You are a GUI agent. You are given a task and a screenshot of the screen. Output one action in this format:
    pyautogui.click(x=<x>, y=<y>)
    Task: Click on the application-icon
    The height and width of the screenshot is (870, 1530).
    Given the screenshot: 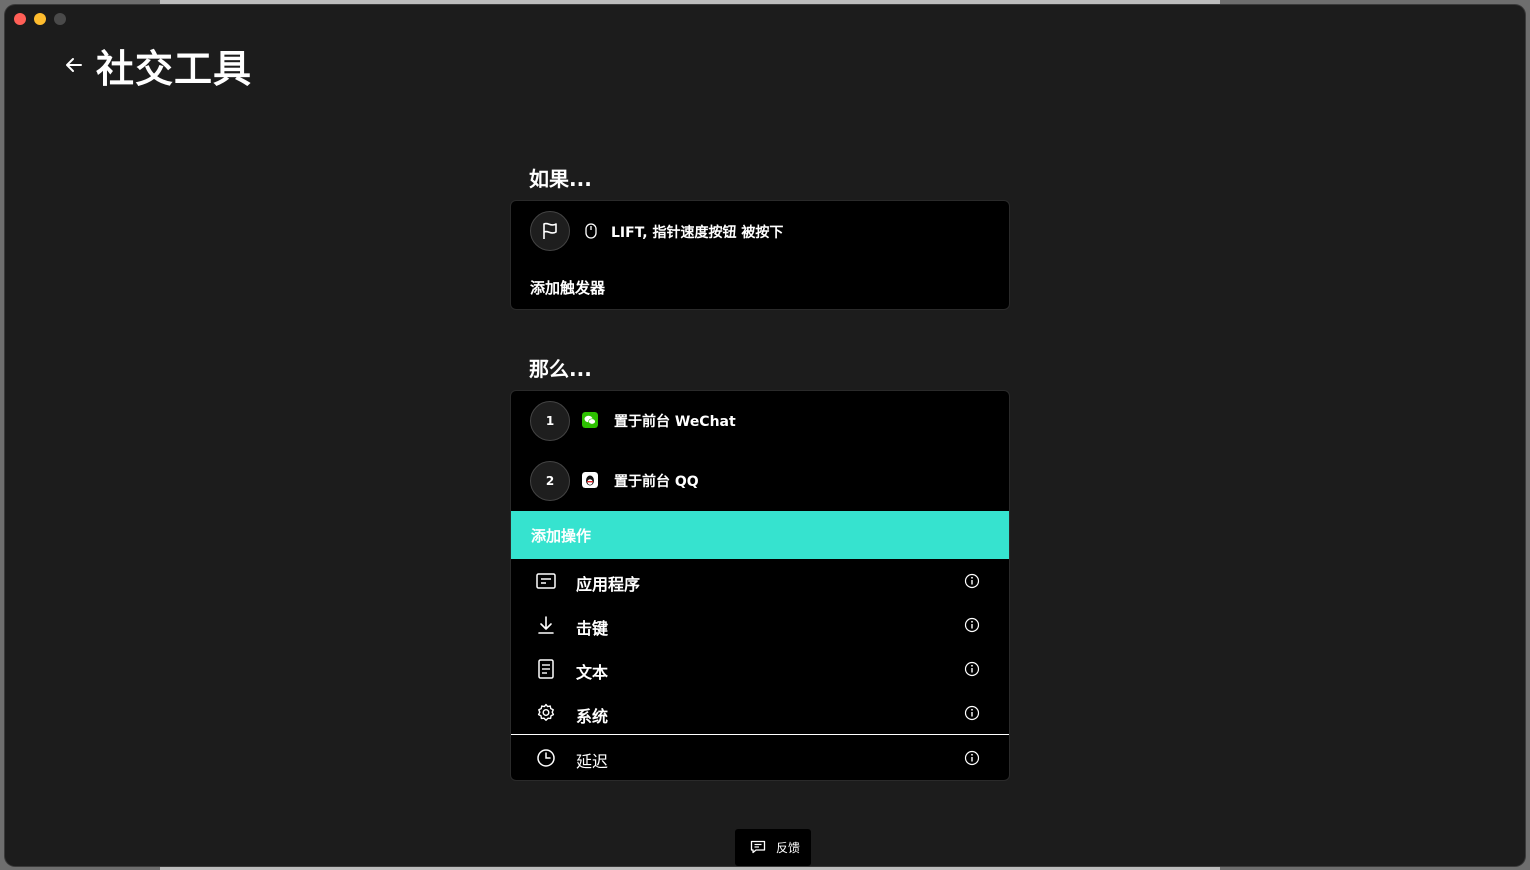 What is the action you would take?
    pyautogui.click(x=546, y=581)
    